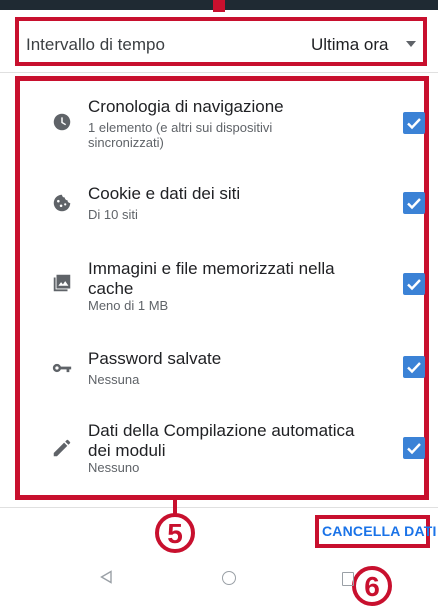 The width and height of the screenshot is (438, 607). I want to click on cookie-icon, so click(62, 203).